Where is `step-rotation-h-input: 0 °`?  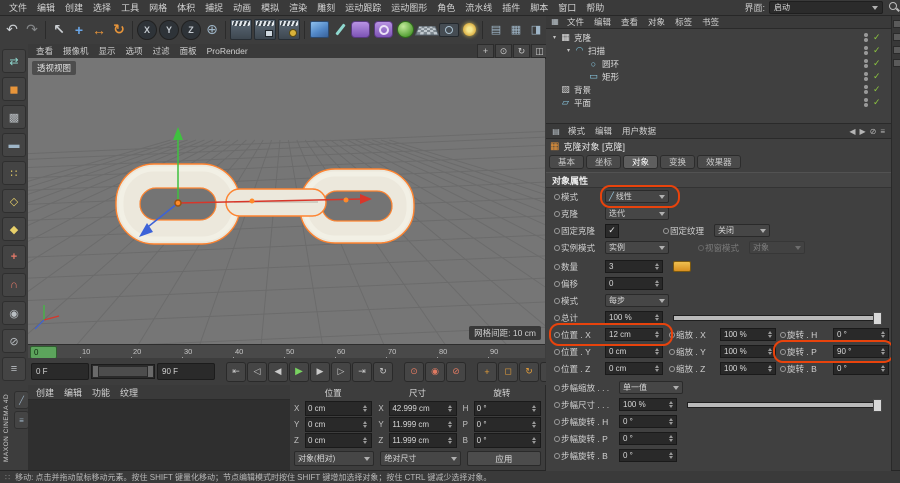 step-rotation-h-input: 0 ° is located at coordinates (648, 421).